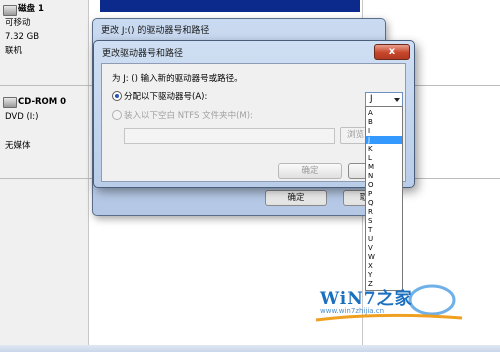 The image size is (500, 352). What do you see at coordinates (384, 203) in the screenshot?
I see `drive-letter-option: Q` at bounding box center [384, 203].